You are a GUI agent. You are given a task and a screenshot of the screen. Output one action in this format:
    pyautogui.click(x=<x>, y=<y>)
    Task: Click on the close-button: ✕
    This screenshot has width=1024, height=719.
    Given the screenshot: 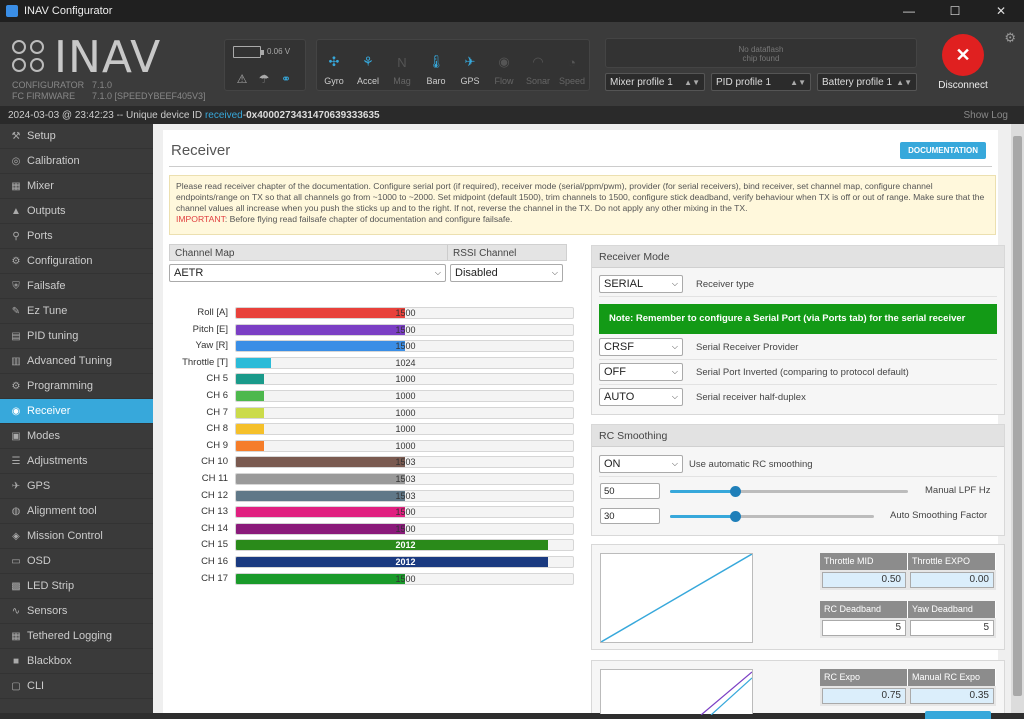 What is the action you would take?
    pyautogui.click(x=1001, y=11)
    